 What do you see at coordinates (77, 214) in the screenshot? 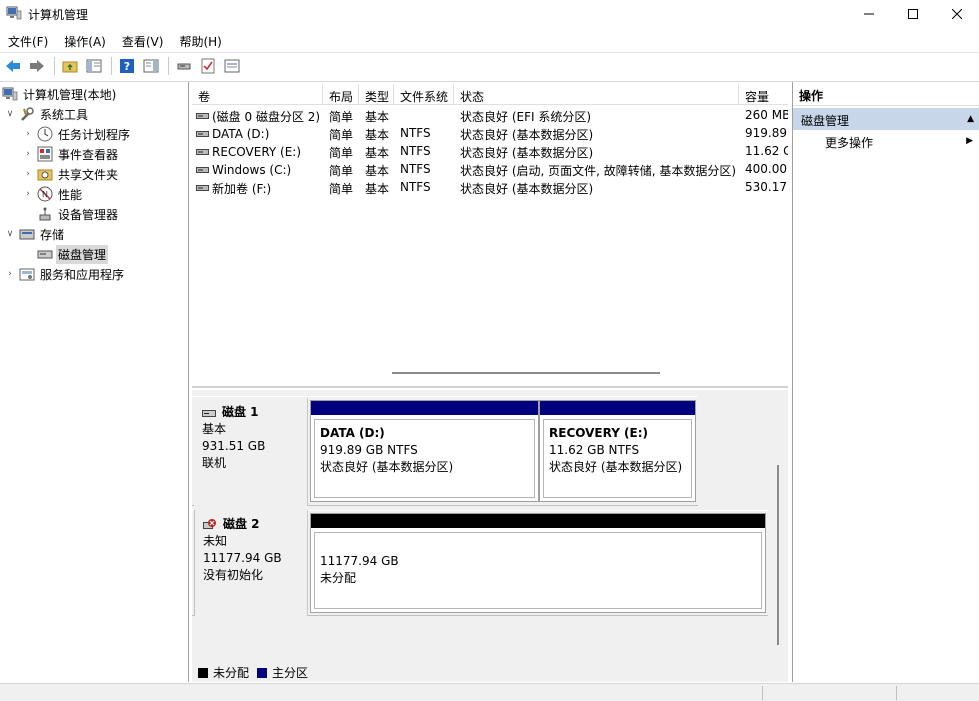
I see `tree-item-device-manager: 设备管理器` at bounding box center [77, 214].